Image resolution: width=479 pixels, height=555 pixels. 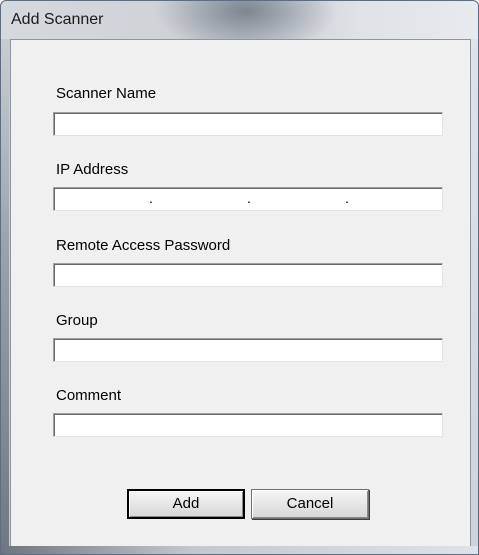 What do you see at coordinates (248, 124) in the screenshot?
I see `scanner-name-input` at bounding box center [248, 124].